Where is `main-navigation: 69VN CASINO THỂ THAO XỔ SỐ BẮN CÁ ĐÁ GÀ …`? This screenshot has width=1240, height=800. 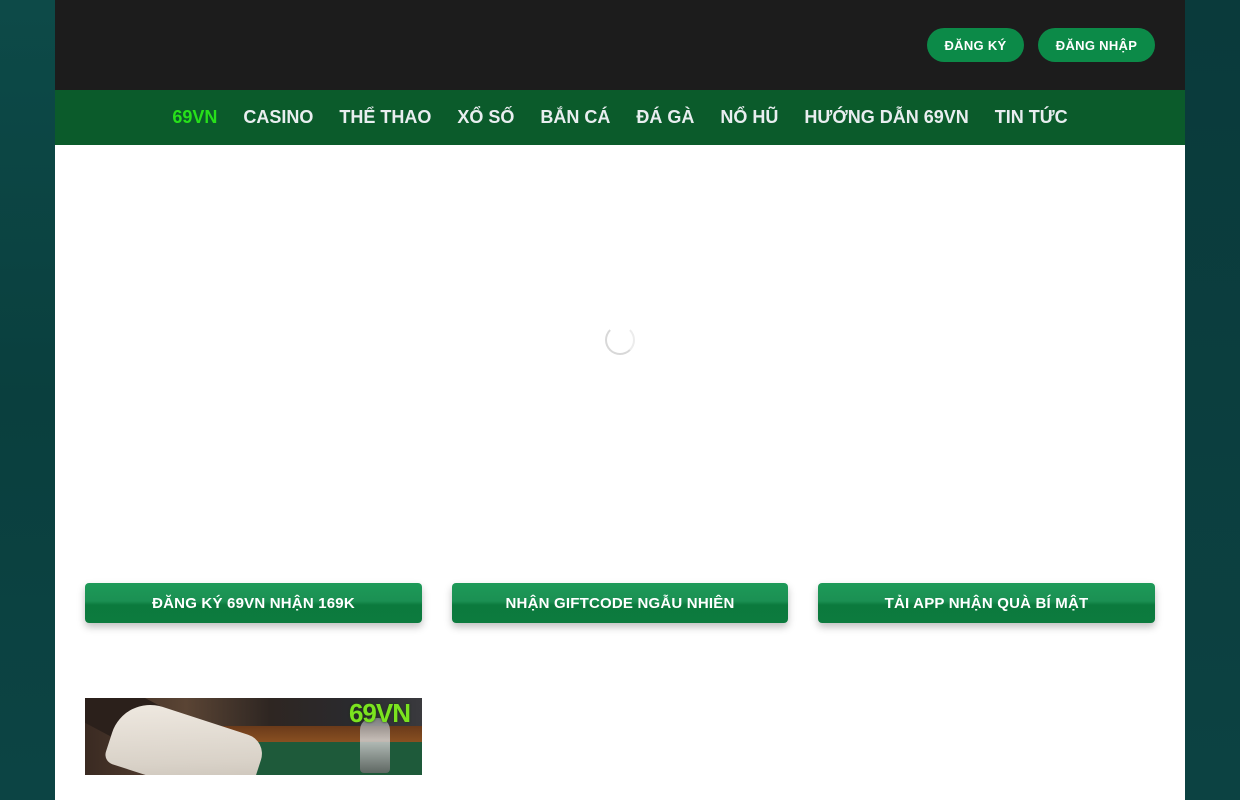
main-navigation: 69VN CASINO THỂ THAO XỔ SỐ BẮN CÁ ĐÁ GÀ … is located at coordinates (620, 117).